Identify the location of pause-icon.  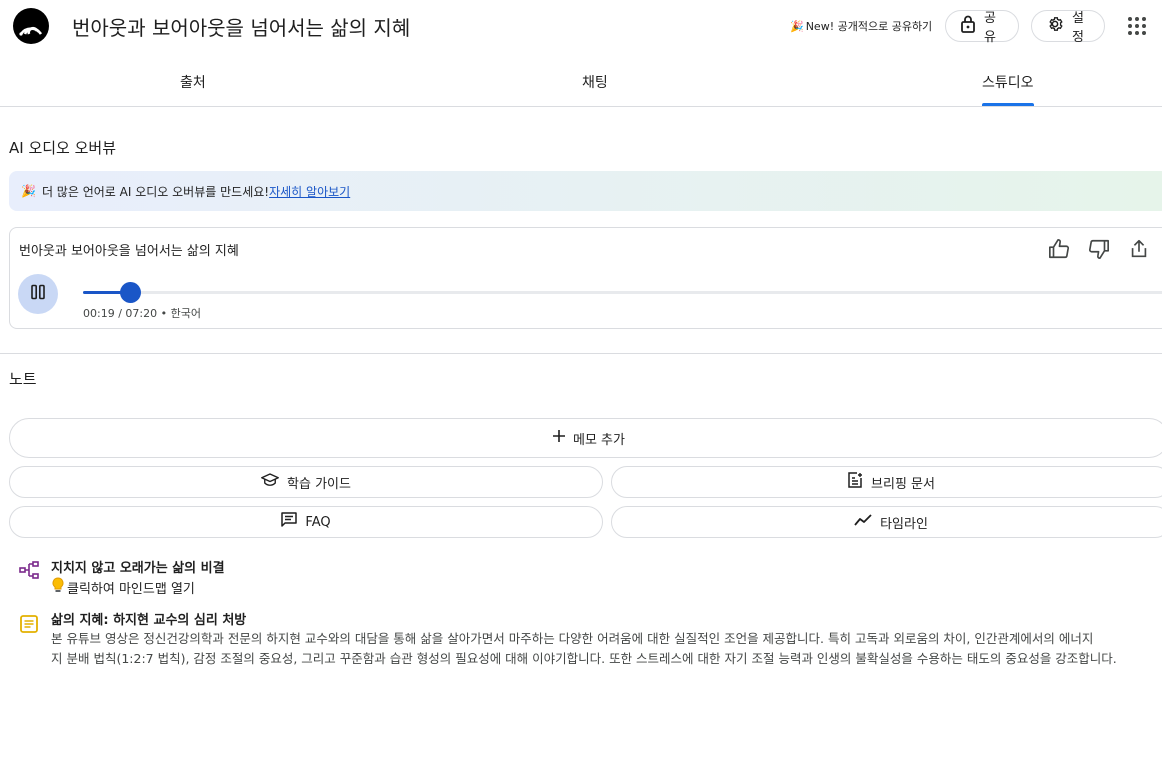
(38, 294).